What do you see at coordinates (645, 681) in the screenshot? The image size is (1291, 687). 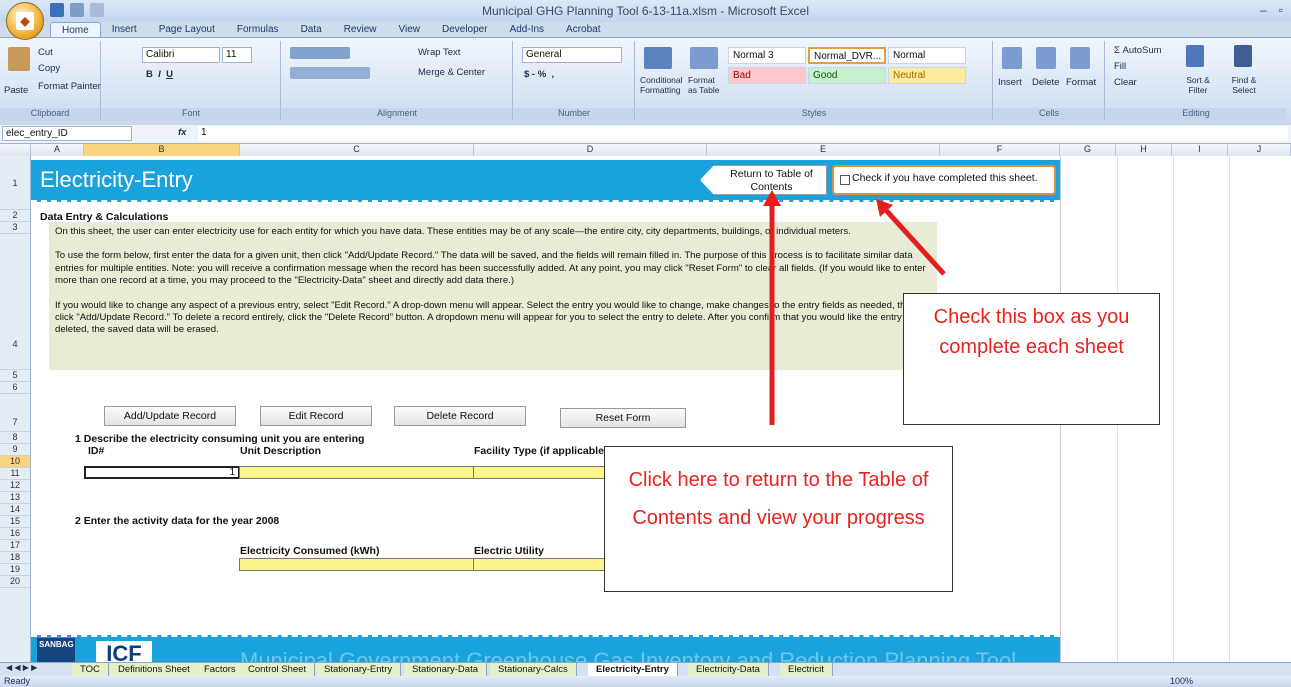 I see `status-bar: Ready 100%` at bounding box center [645, 681].